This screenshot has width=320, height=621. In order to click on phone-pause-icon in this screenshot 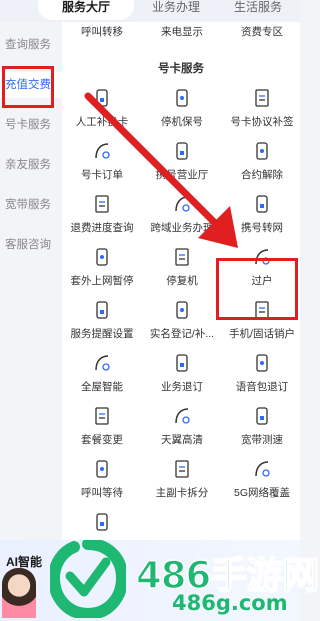, I will do `click(182, 98)`.